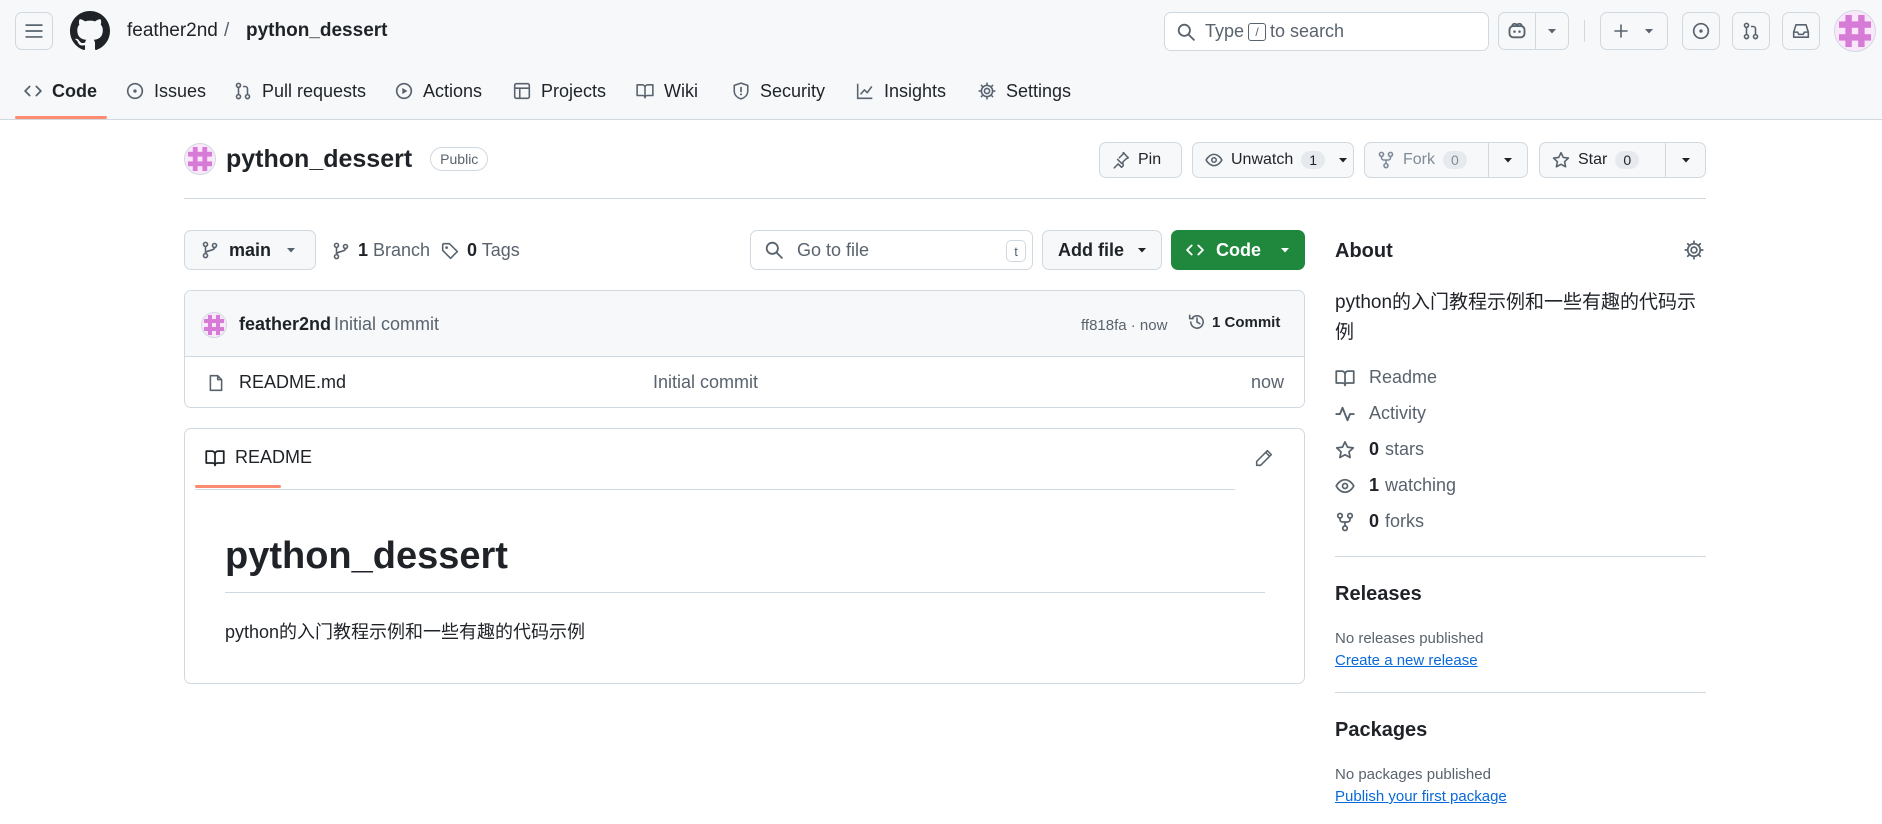  Describe the element at coordinates (1627, 160) in the screenshot. I see `star-count: 0` at that location.